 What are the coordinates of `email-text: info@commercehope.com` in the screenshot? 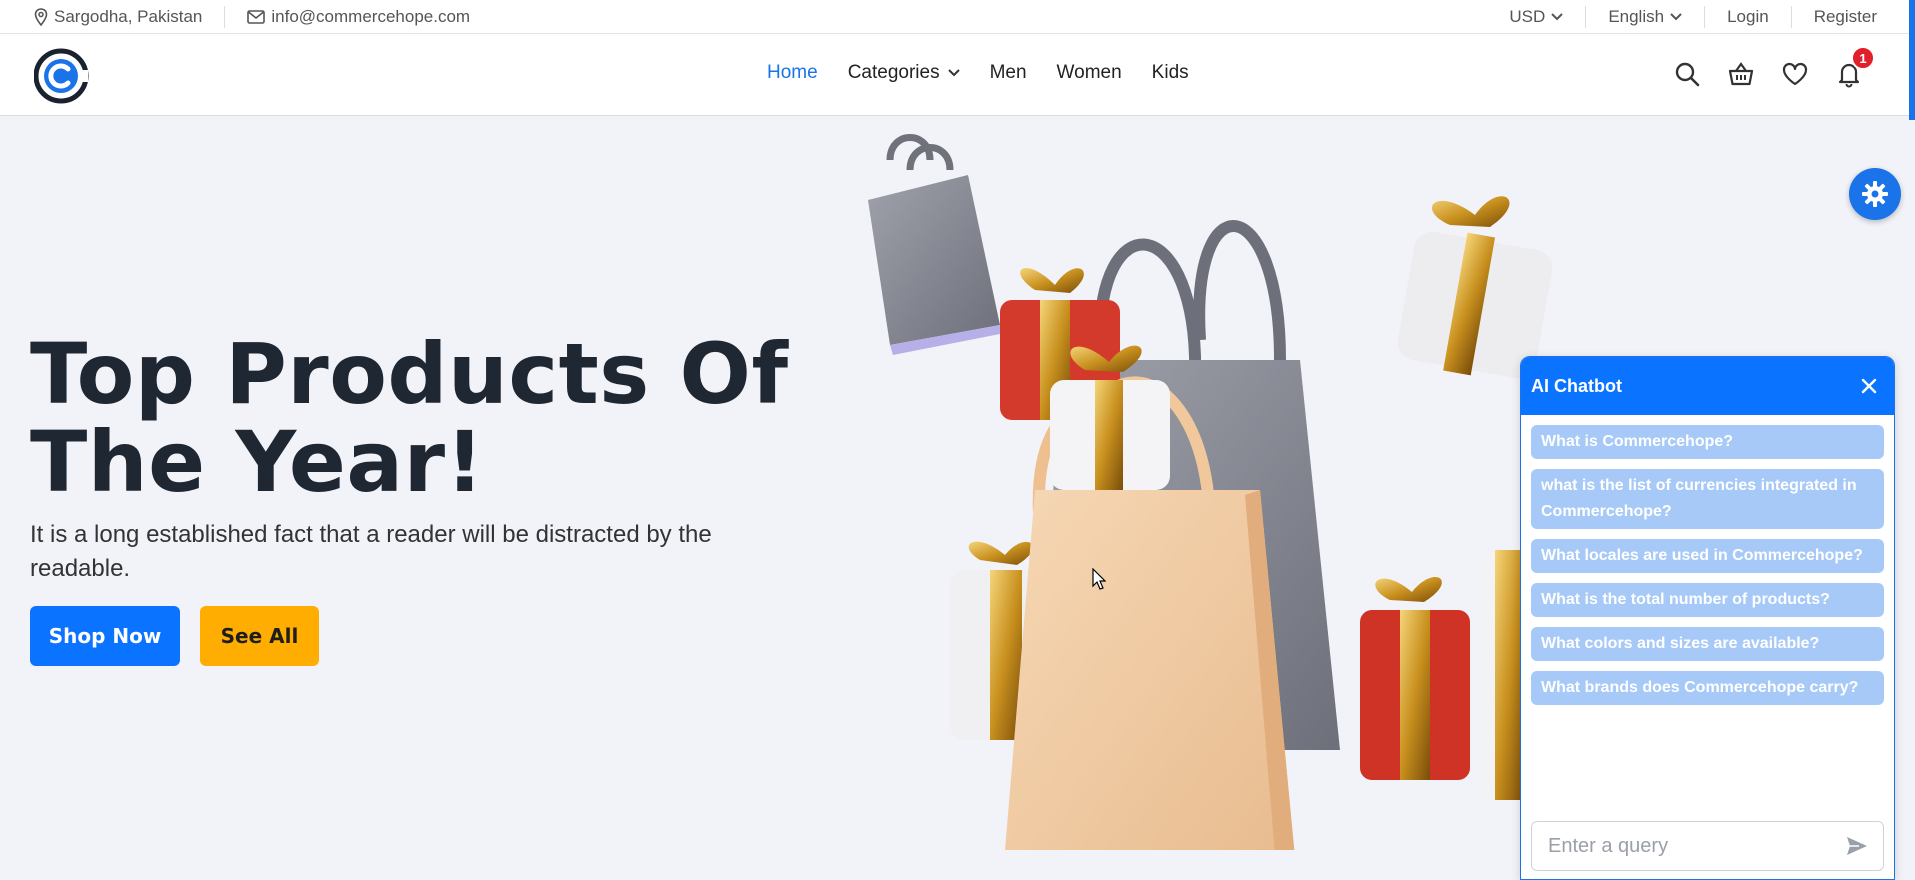 It's located at (371, 16).